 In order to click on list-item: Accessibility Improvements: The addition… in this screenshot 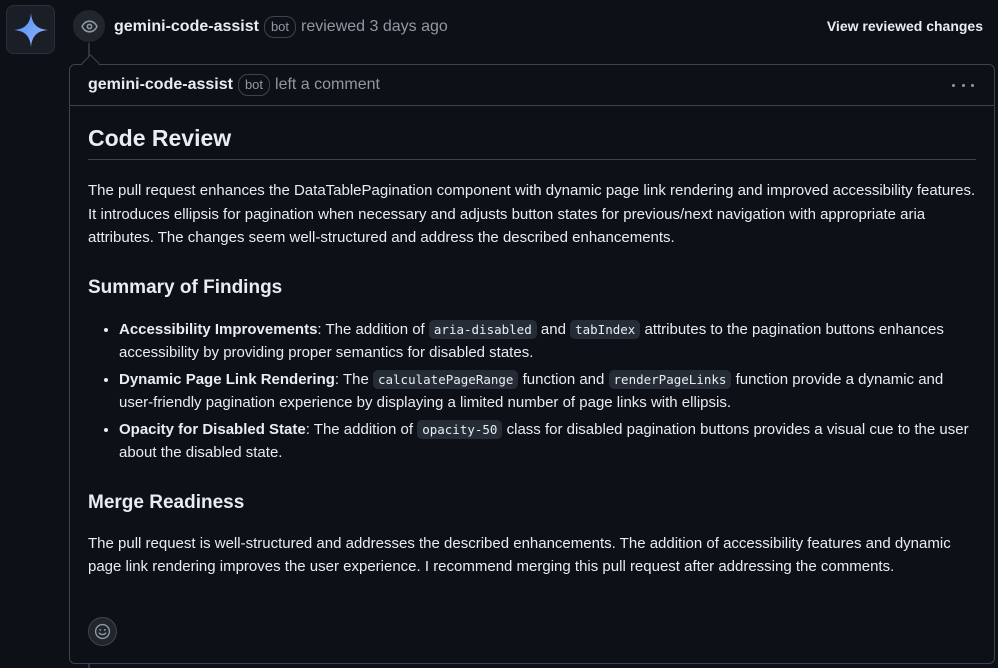, I will do `click(547, 341)`.